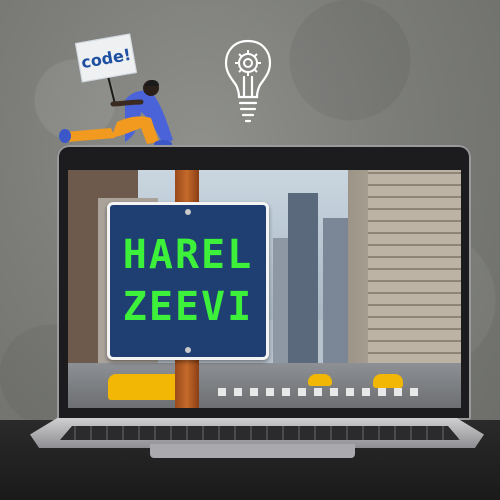  Describe the element at coordinates (318, 392) in the screenshot. I see `crosswalk` at that location.